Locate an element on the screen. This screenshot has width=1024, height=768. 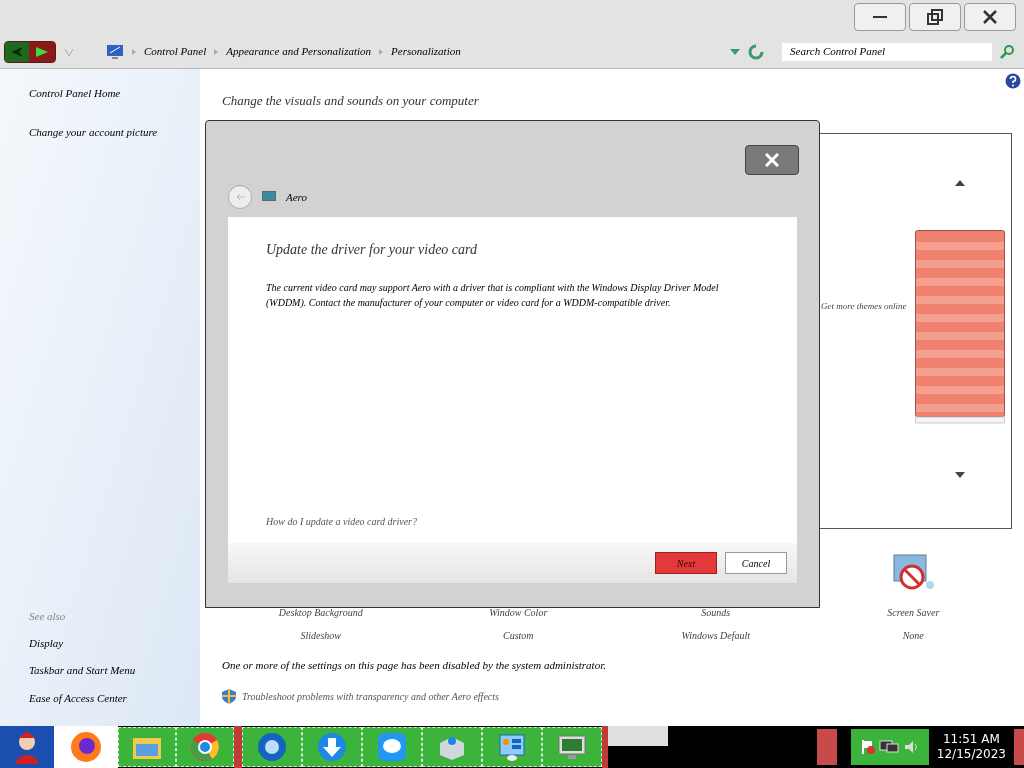
setting-value: Slideshow is located at coordinates (321, 635).